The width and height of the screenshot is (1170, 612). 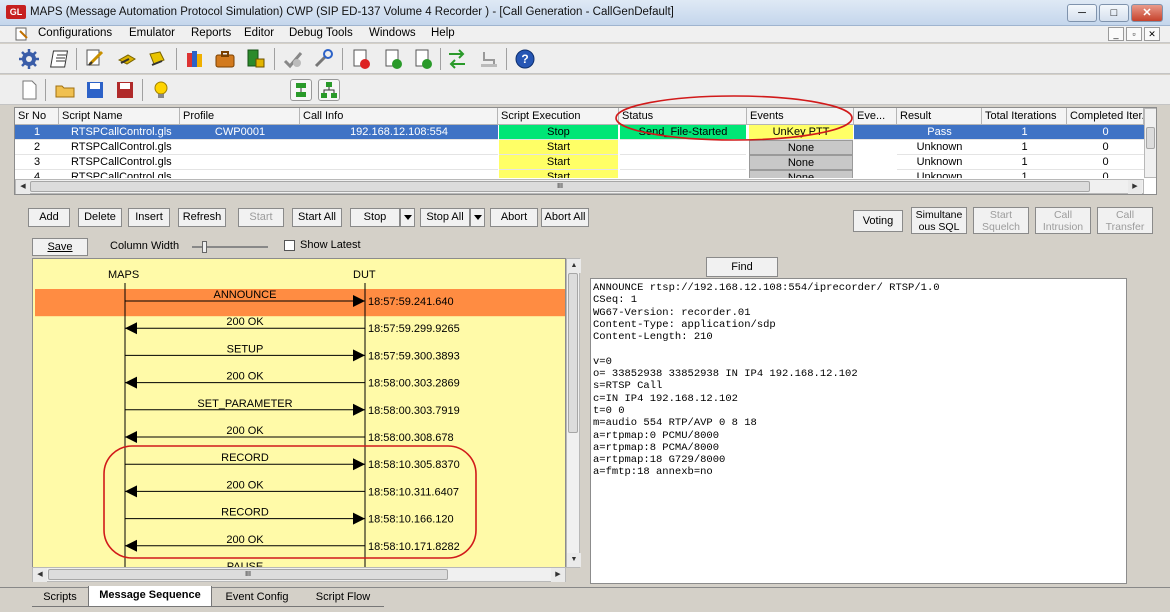 I want to click on scroll-down-arrow: ▼, so click(x=574, y=560).